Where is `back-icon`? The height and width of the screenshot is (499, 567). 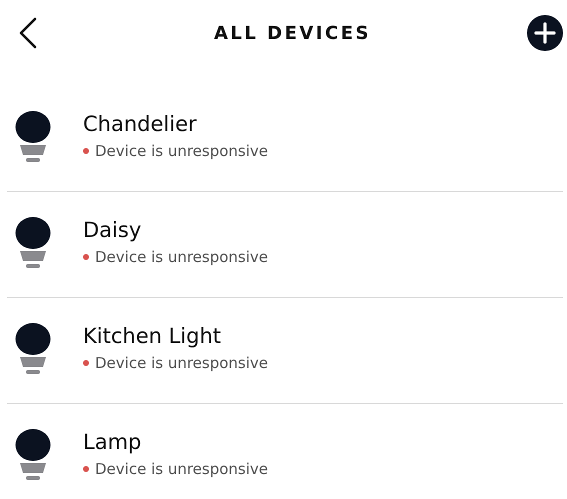 back-icon is located at coordinates (28, 33).